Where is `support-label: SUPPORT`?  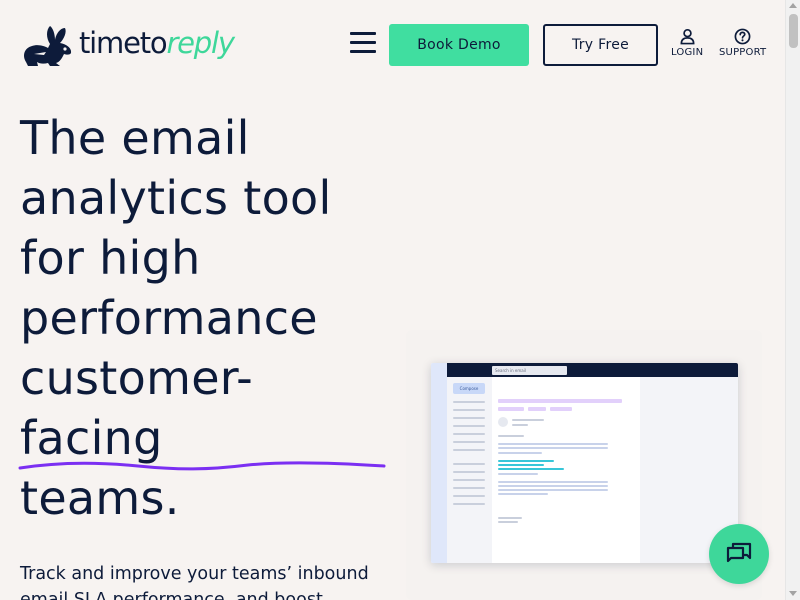
support-label: SUPPORT is located at coordinates (743, 52).